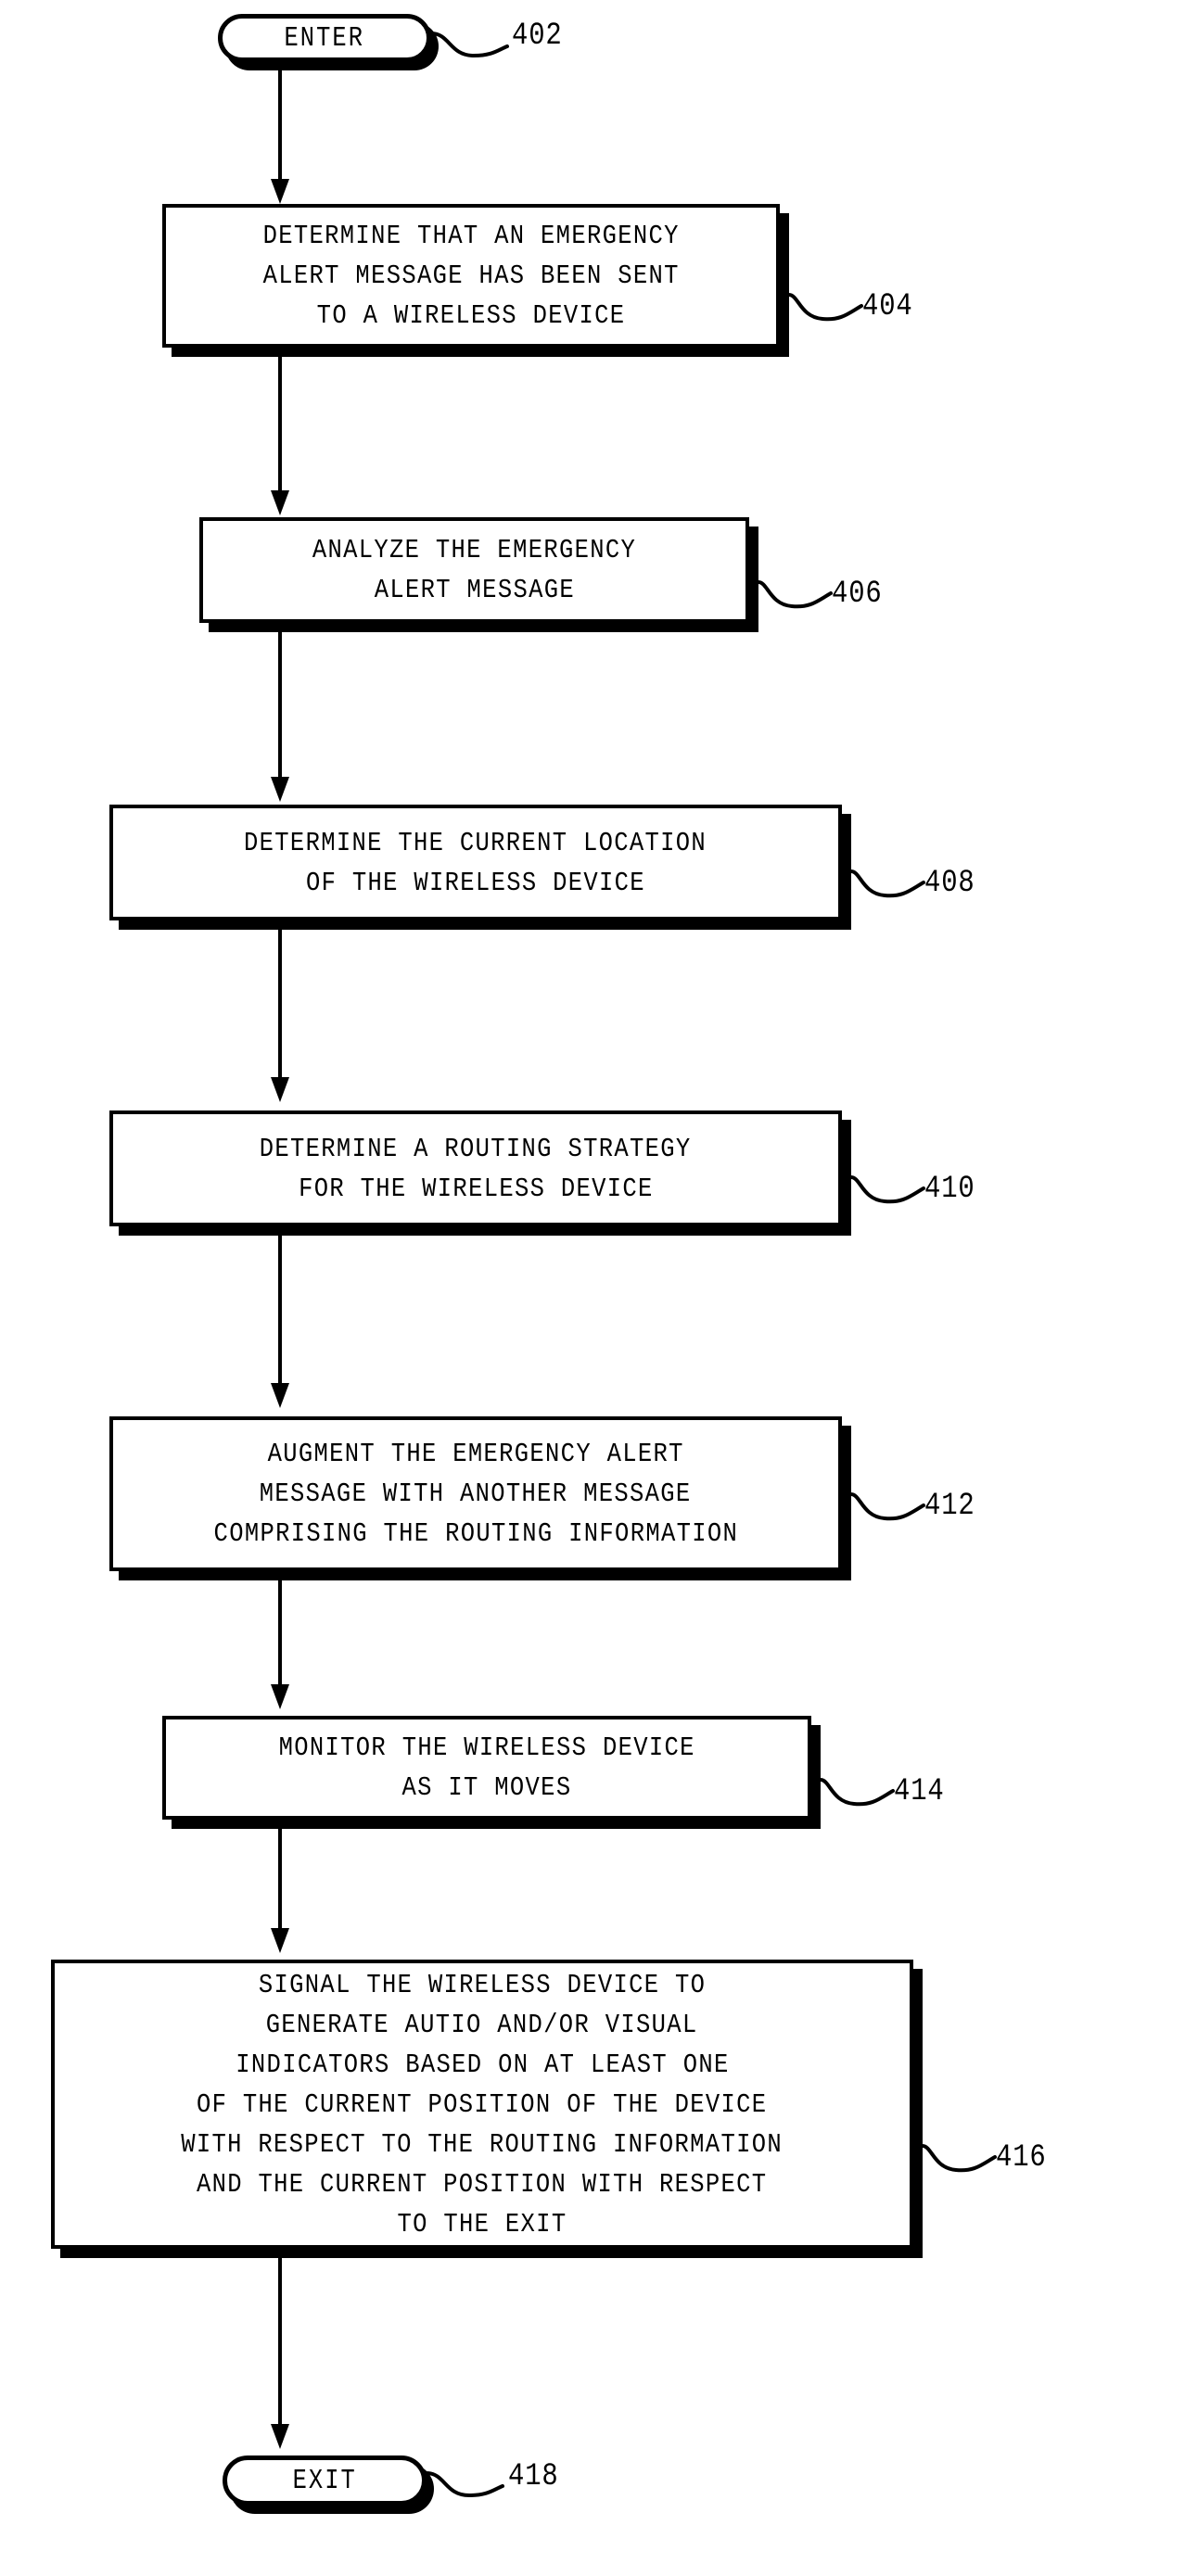  What do you see at coordinates (486, 1768) in the screenshot?
I see `step-414-box: MONITOR THE WIRELESS DEVICE AS IT MOVES` at bounding box center [486, 1768].